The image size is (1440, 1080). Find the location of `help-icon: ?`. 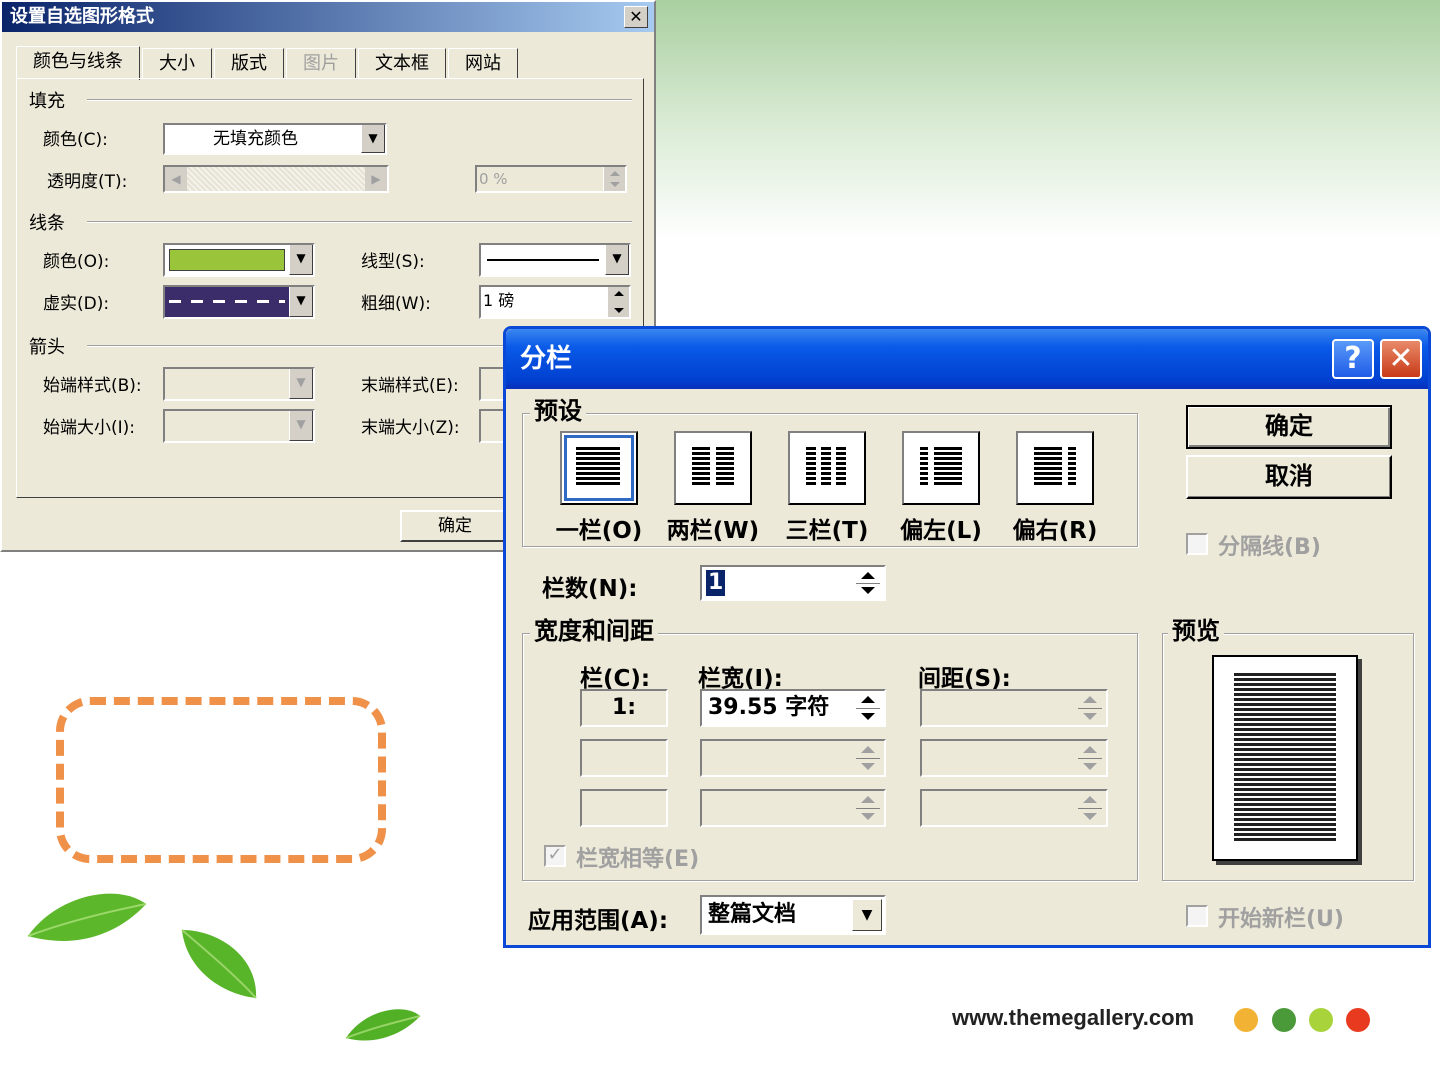

help-icon: ? is located at coordinates (1353, 359).